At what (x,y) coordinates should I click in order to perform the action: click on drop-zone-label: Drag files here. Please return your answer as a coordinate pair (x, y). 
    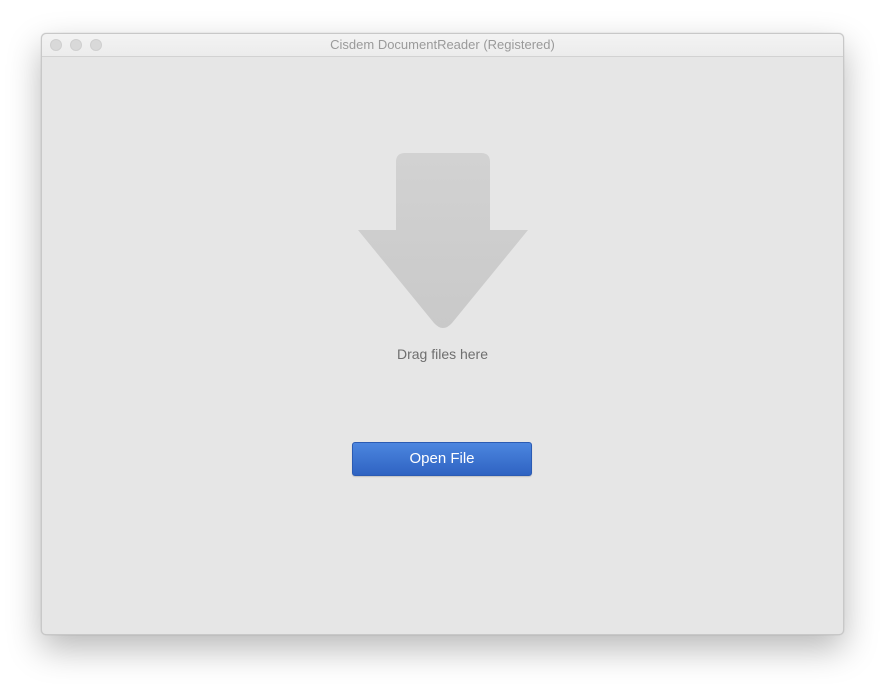
    Looking at the image, I should click on (442, 354).